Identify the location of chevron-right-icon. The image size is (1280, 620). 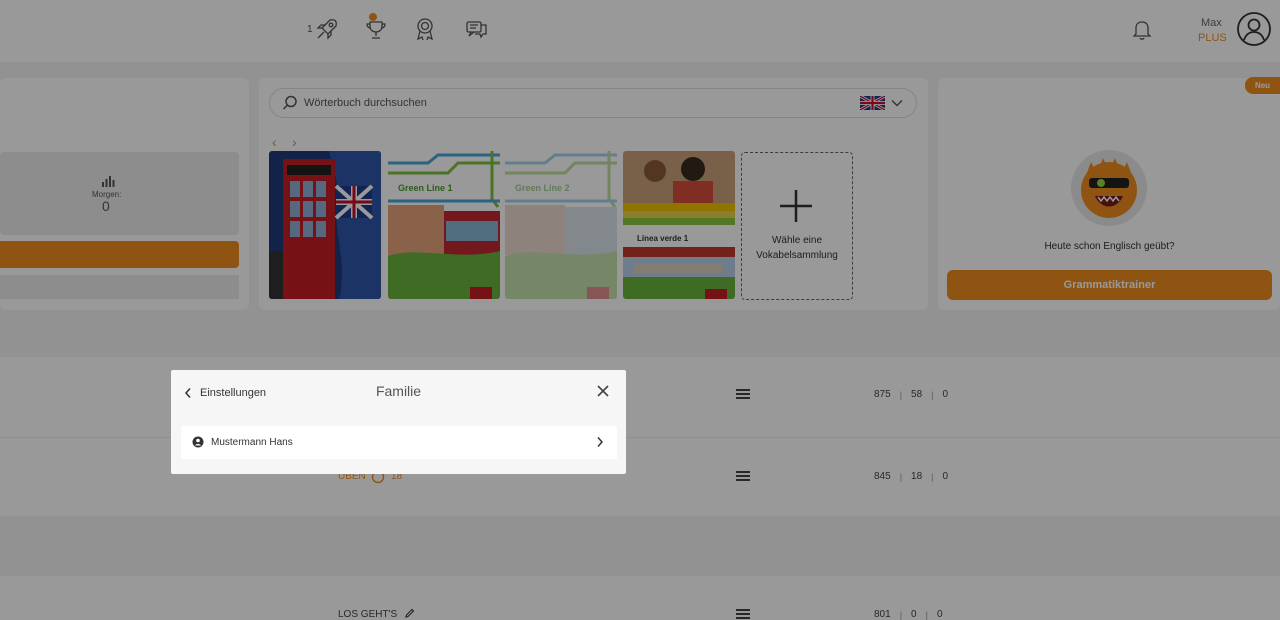
(600, 442).